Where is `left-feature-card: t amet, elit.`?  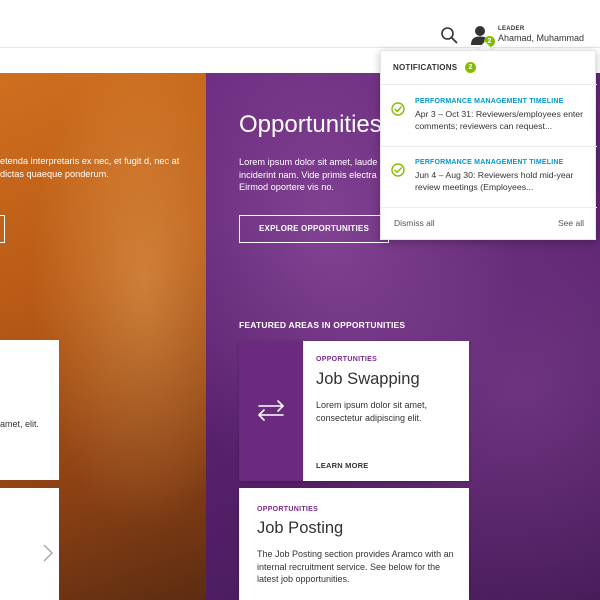
left-feature-card: t amet, elit. is located at coordinates (29, 410).